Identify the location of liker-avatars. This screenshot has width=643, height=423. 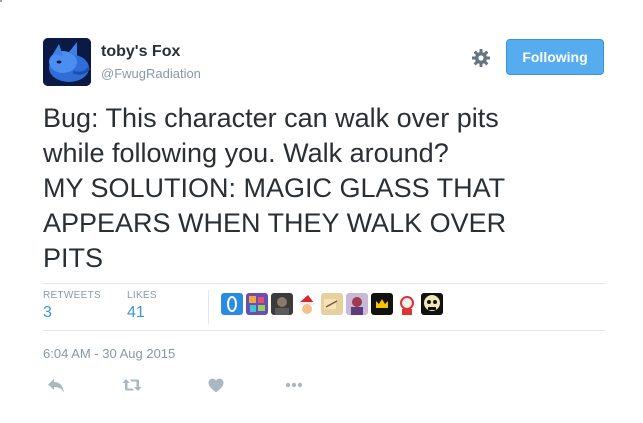
(332, 304).